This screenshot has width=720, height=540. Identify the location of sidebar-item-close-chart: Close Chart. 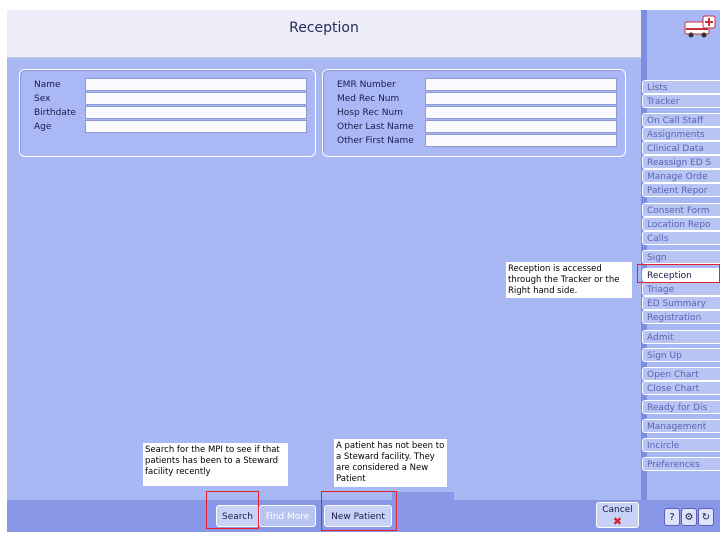
(681, 388).